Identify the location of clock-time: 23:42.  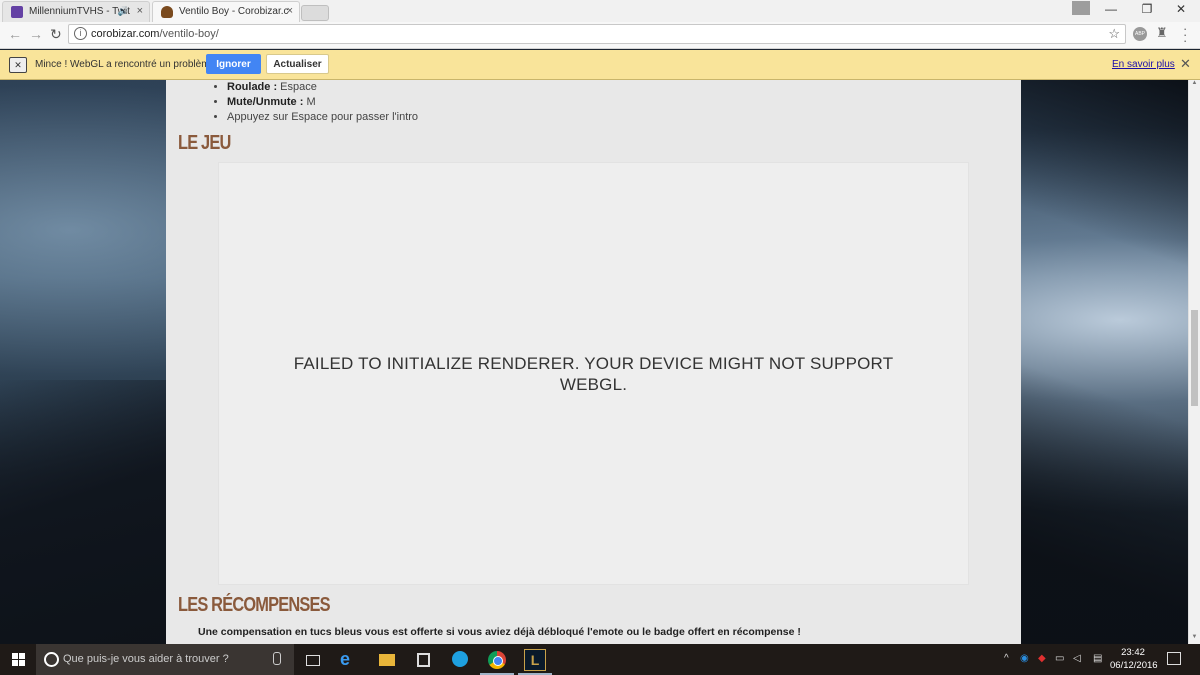
(1133, 652).